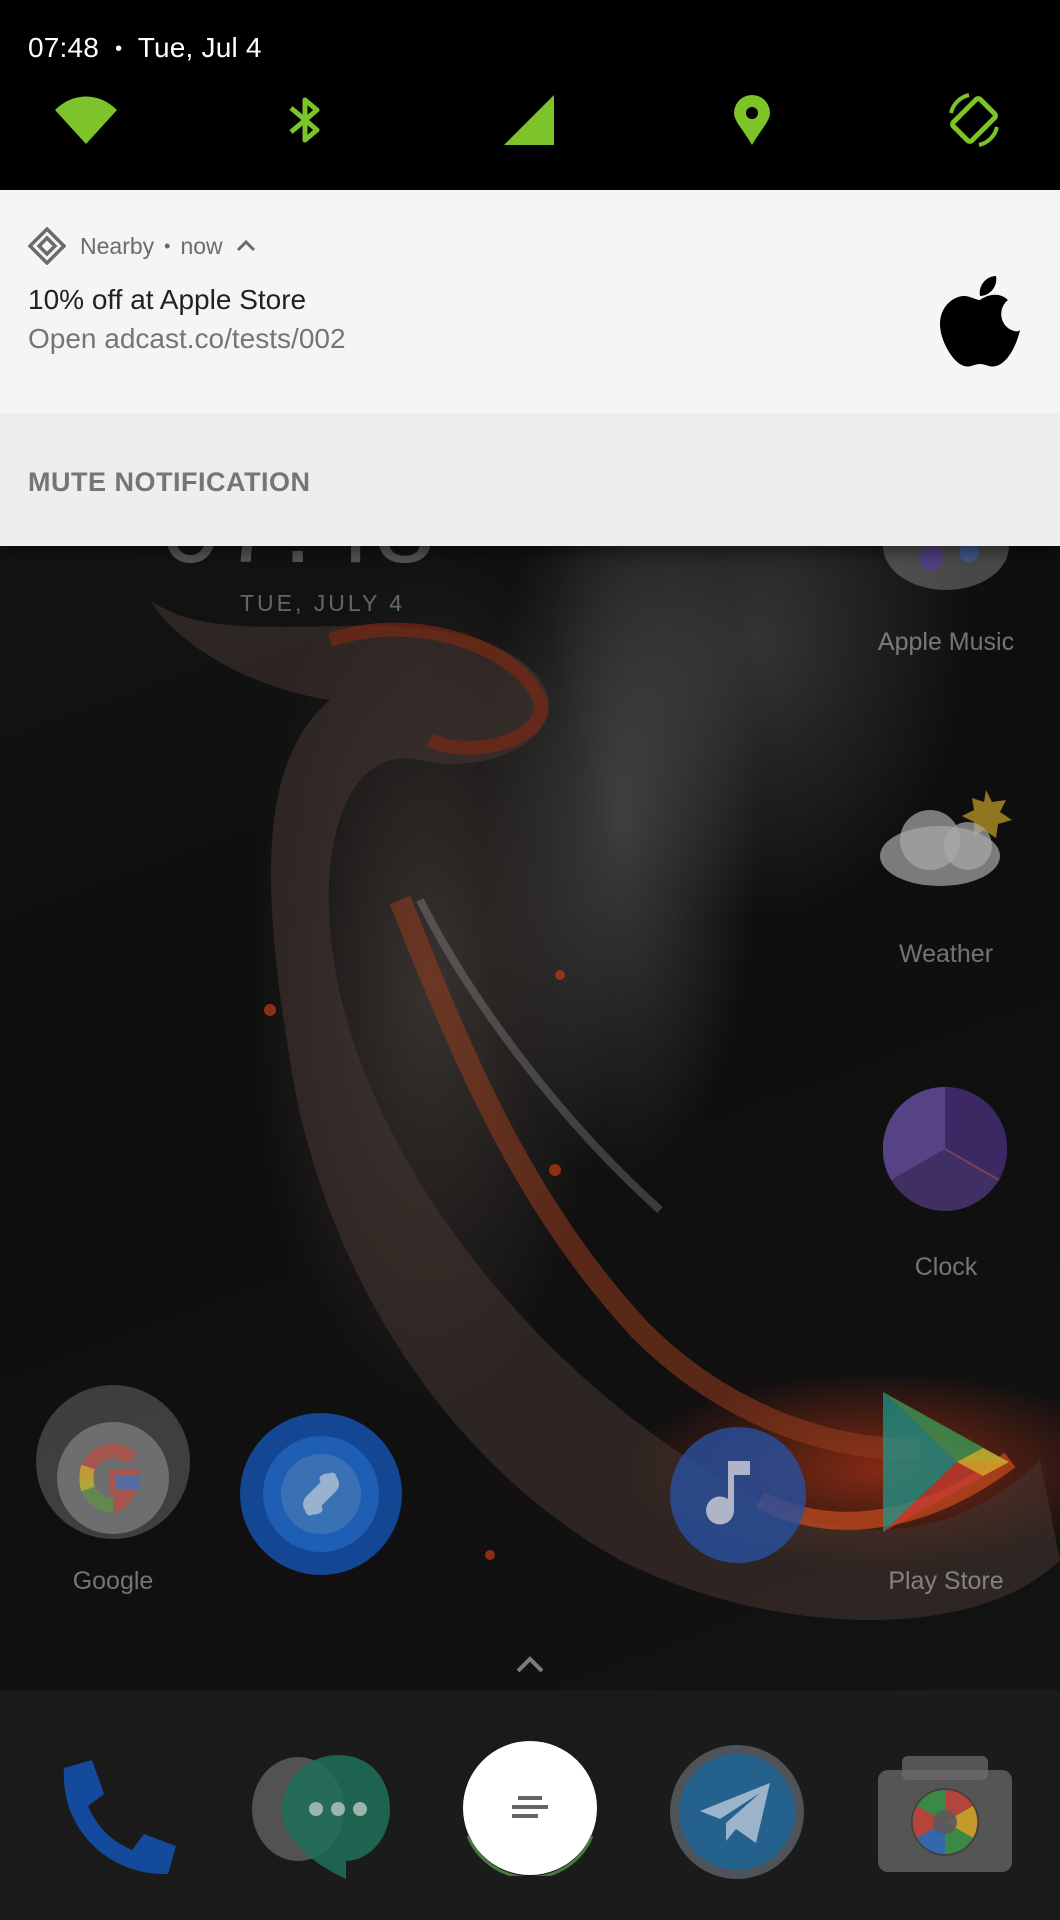 The height and width of the screenshot is (1920, 1060). What do you see at coordinates (946, 568) in the screenshot?
I see `apple-music-icon` at bounding box center [946, 568].